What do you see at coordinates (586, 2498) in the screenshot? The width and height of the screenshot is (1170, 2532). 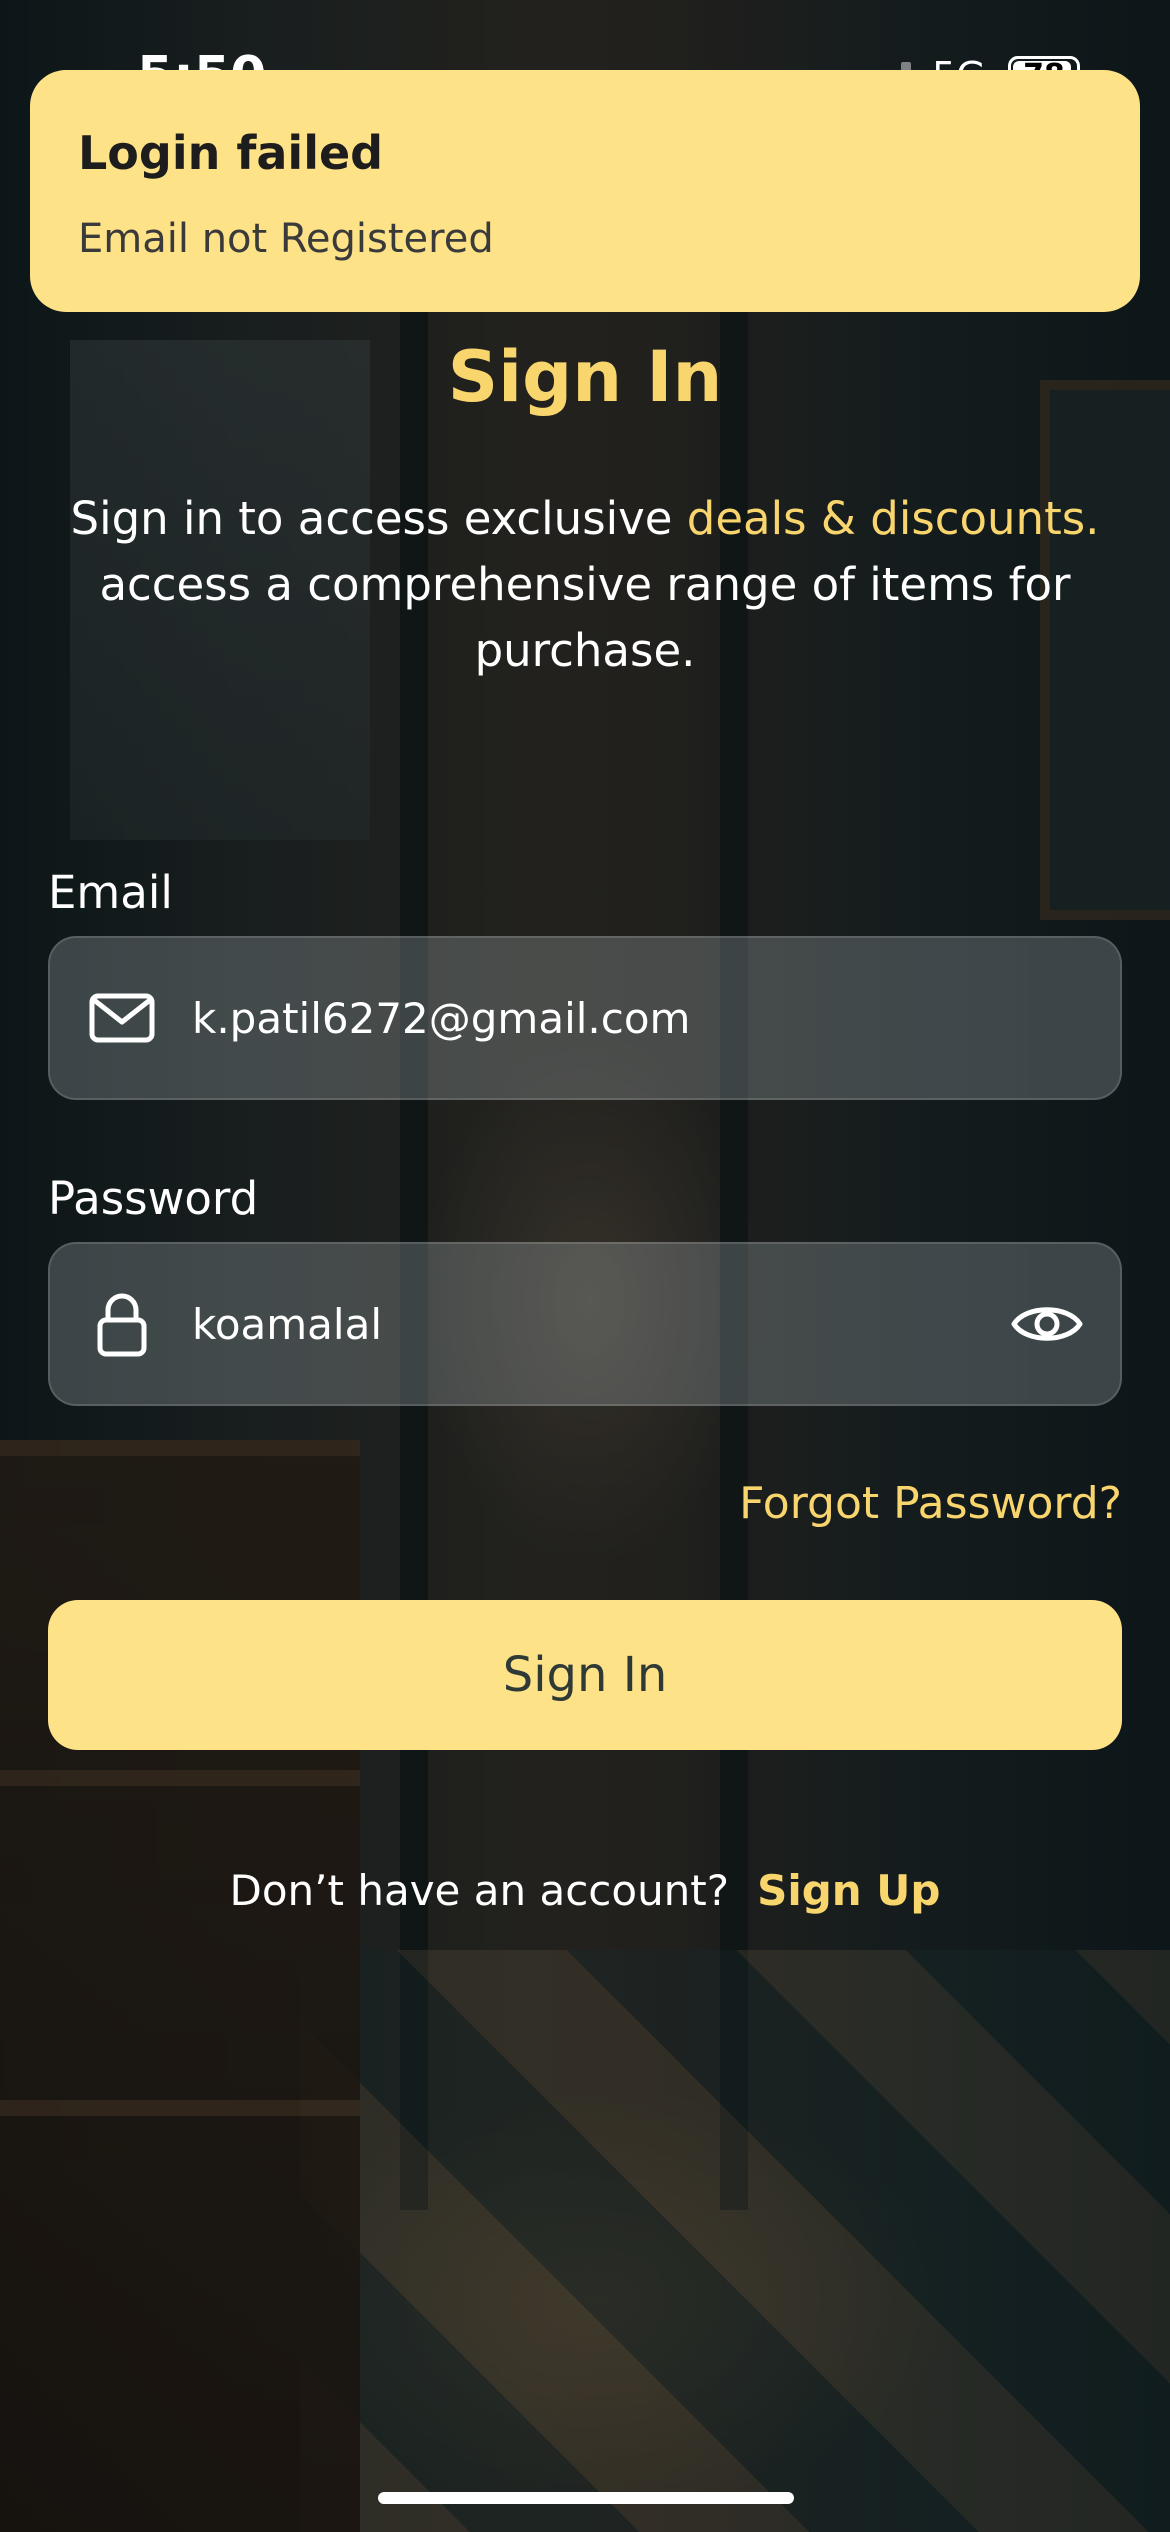 I see `home-indicator` at bounding box center [586, 2498].